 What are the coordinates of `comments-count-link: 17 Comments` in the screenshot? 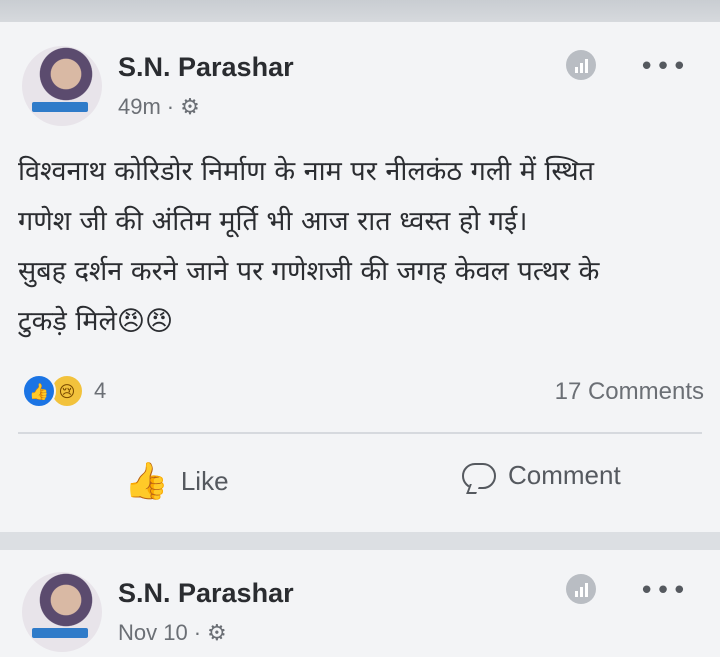 It's located at (629, 392).